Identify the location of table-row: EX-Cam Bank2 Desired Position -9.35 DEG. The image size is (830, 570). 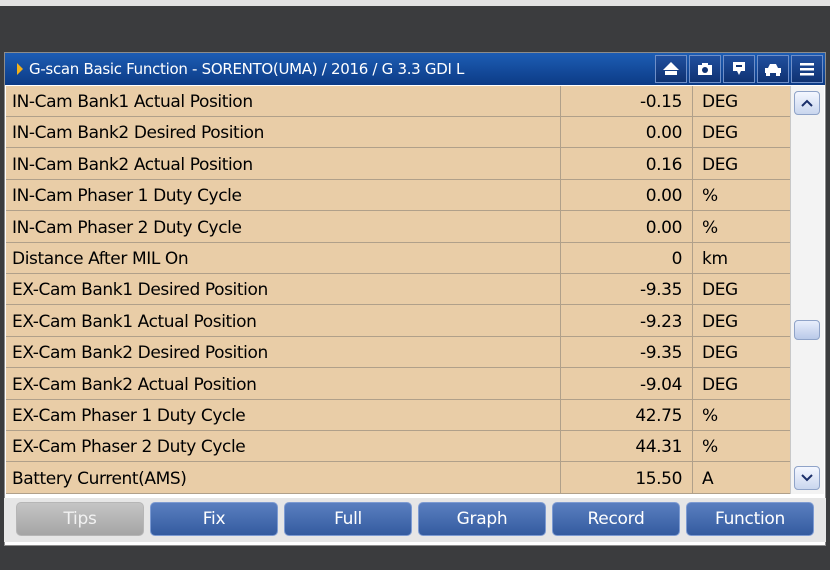
(398, 353).